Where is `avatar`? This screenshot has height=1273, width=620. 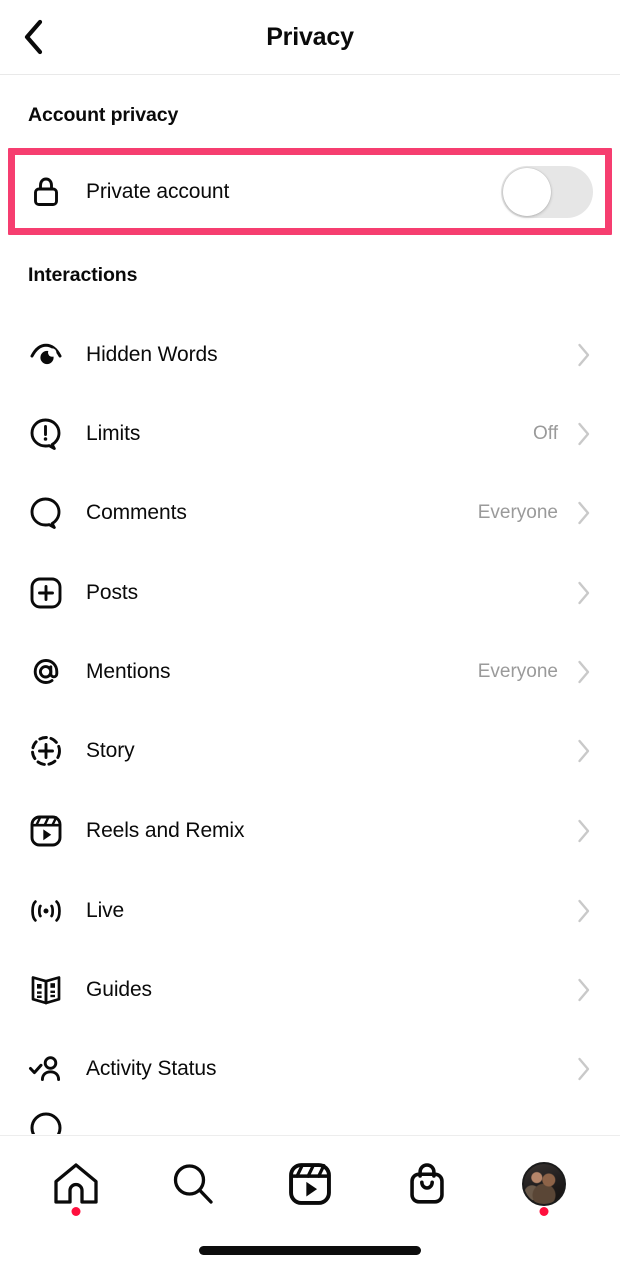
avatar is located at coordinates (543, 1184).